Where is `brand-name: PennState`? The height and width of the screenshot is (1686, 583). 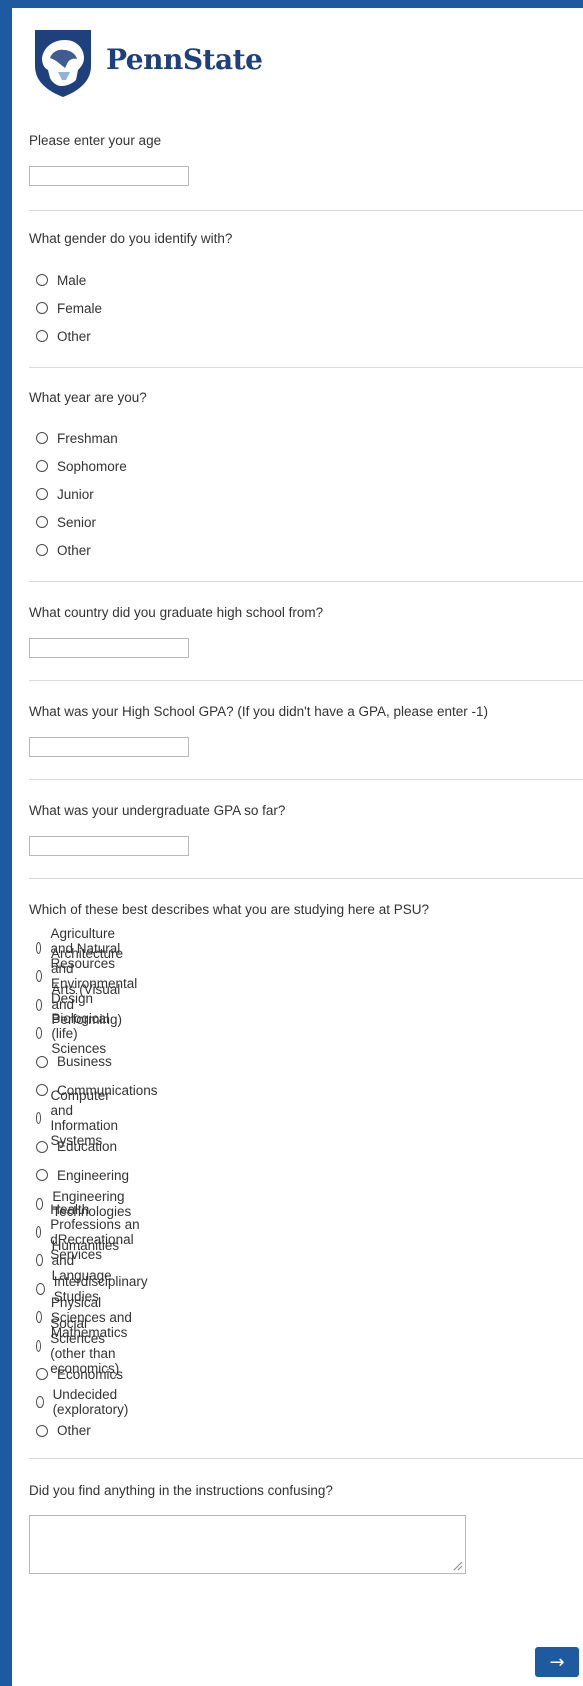 brand-name: PennState is located at coordinates (184, 59).